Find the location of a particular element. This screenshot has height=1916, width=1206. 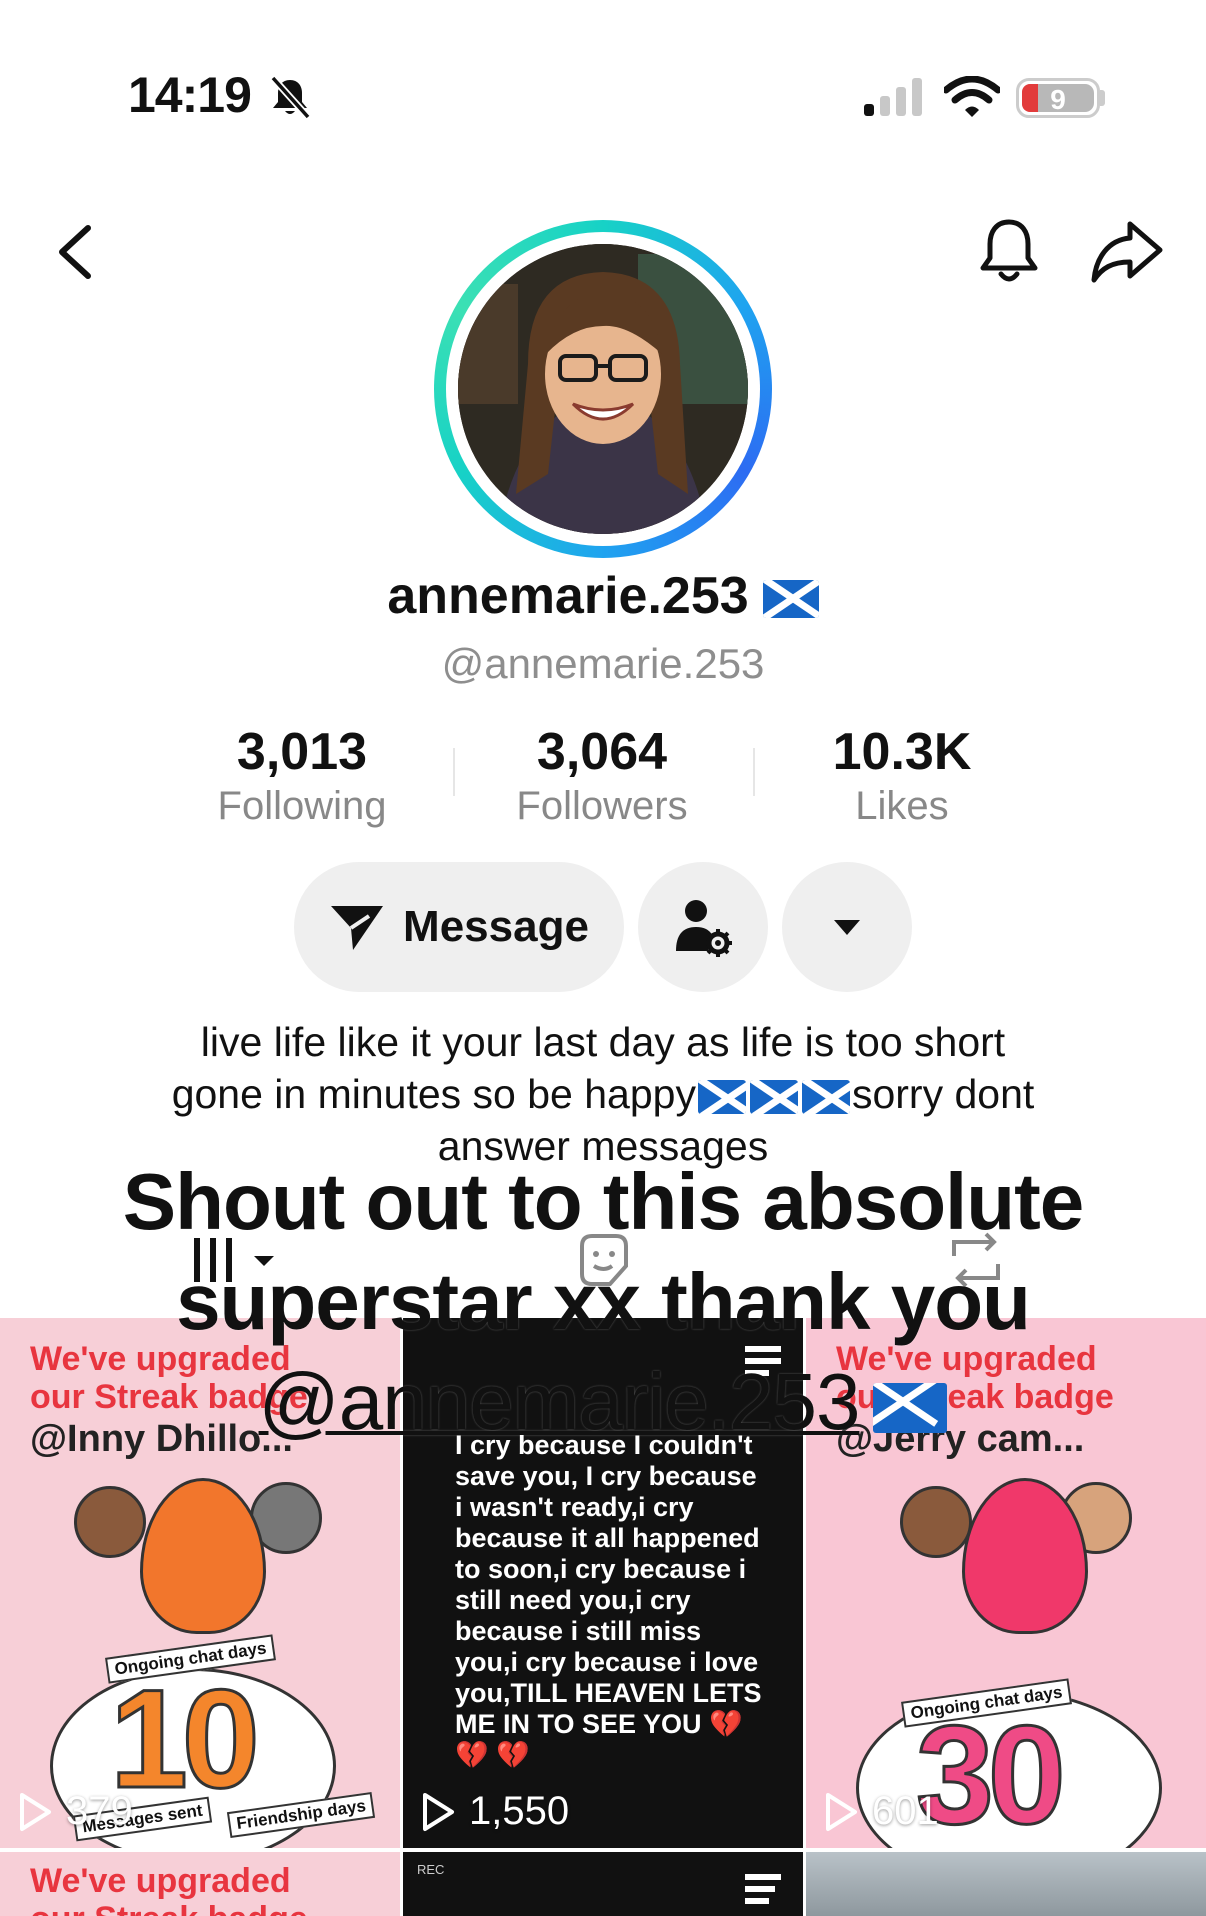

back-icon is located at coordinates (75, 252).